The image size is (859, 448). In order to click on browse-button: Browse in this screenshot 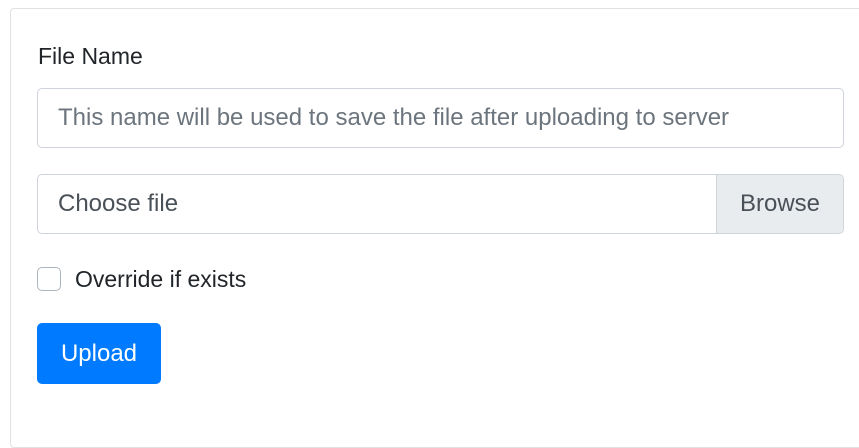, I will do `click(779, 204)`.